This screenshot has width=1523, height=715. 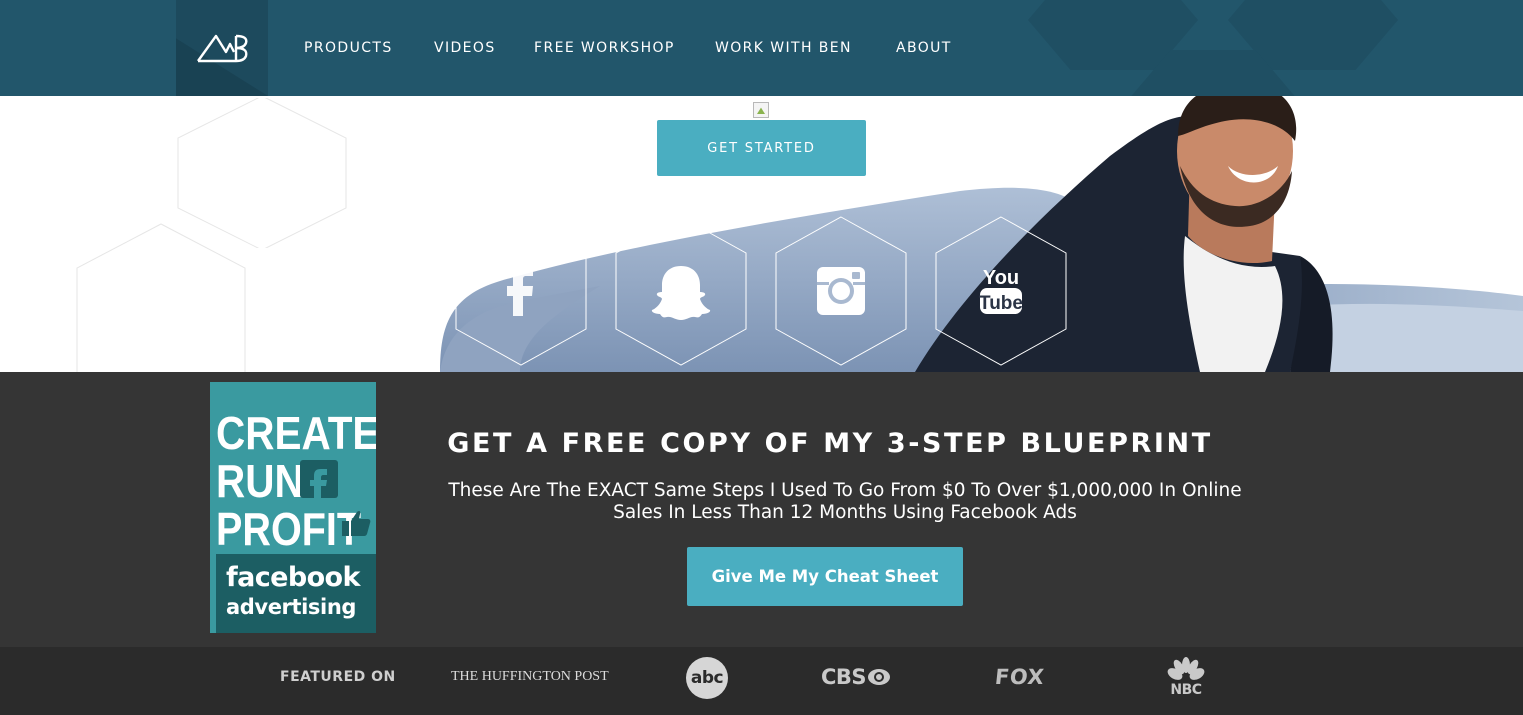 I want to click on cheat-sheet-button: Give Me My Cheat Sheet, so click(x=825, y=576).